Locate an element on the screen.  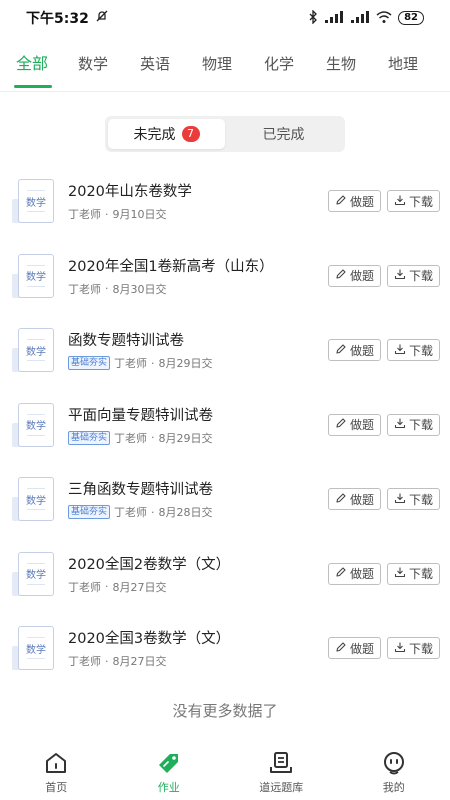
assignment-title: 2020全国2卷数学（文） is located at coordinates (149, 564).